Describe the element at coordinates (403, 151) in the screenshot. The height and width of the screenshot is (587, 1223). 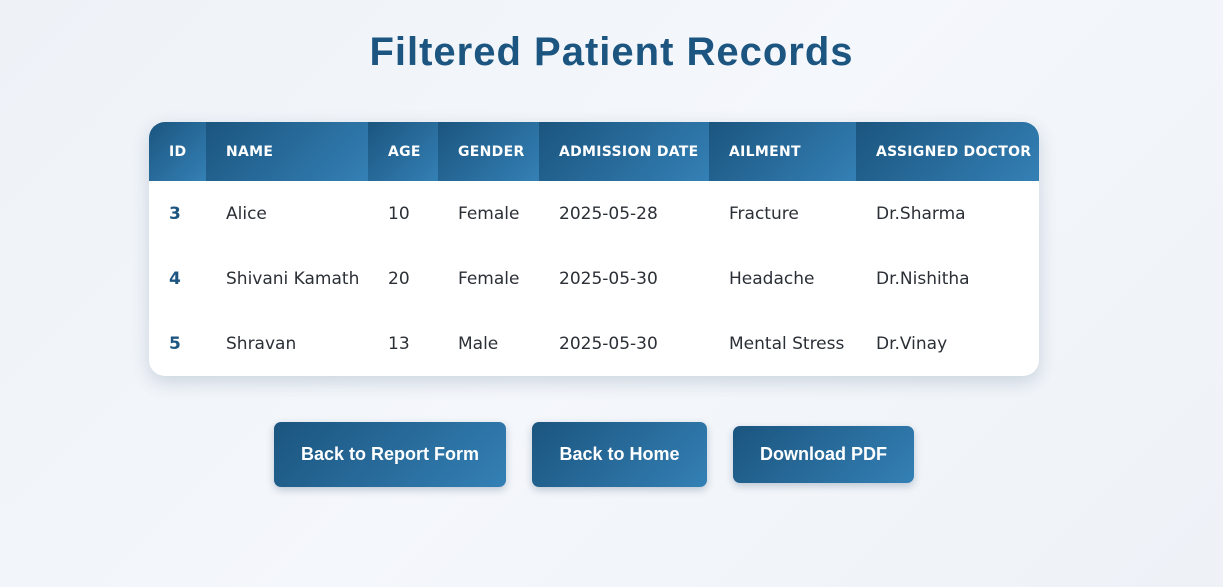
I see `column-header-age: AGE` at that location.